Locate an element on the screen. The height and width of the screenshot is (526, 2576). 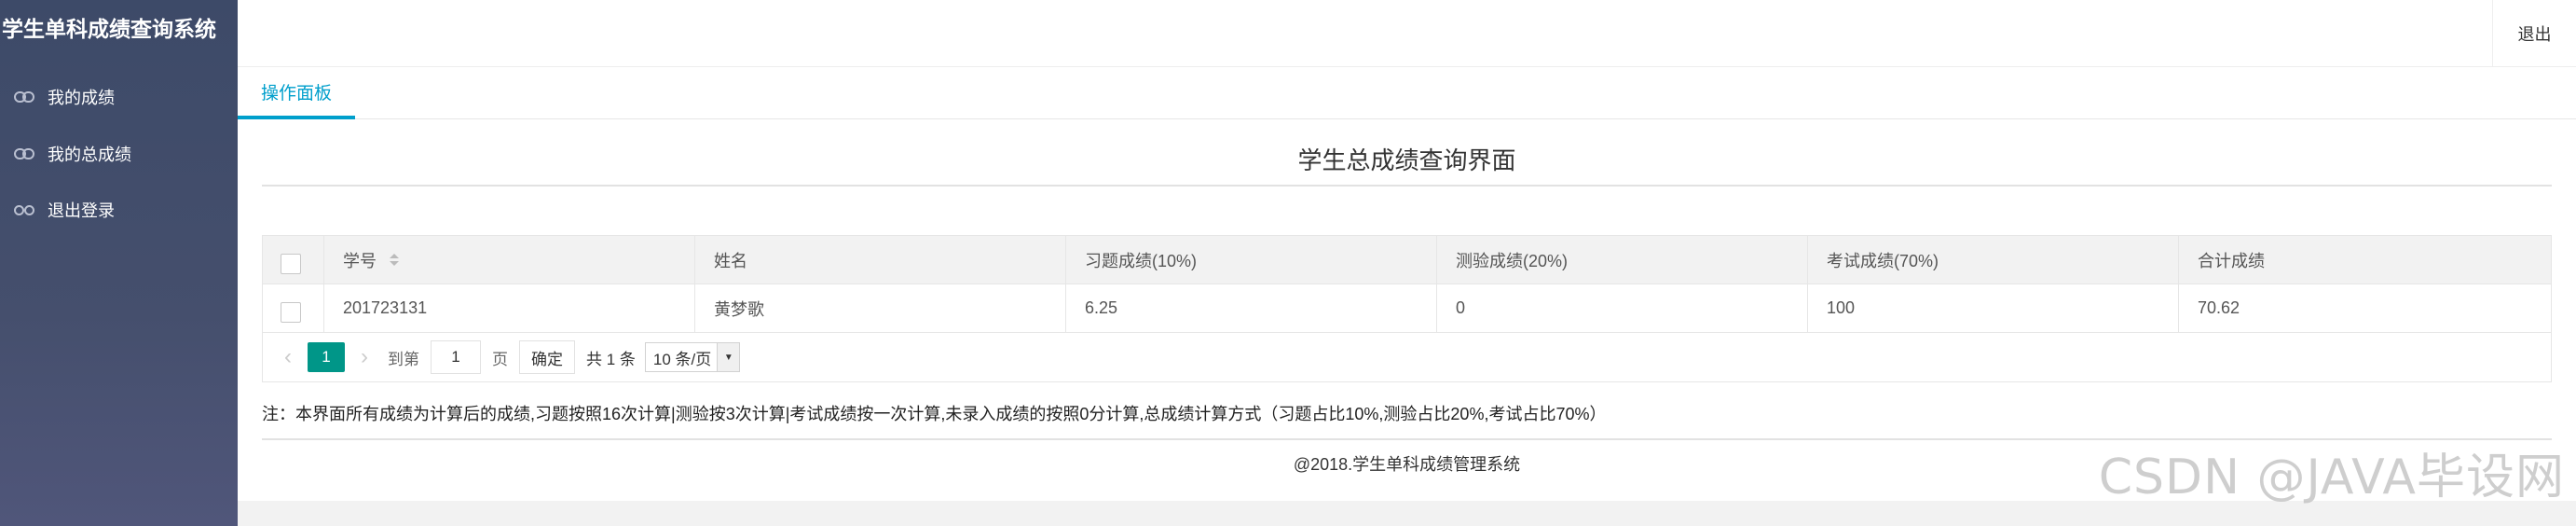
cell-student-id: 201723131 is located at coordinates (509, 308).